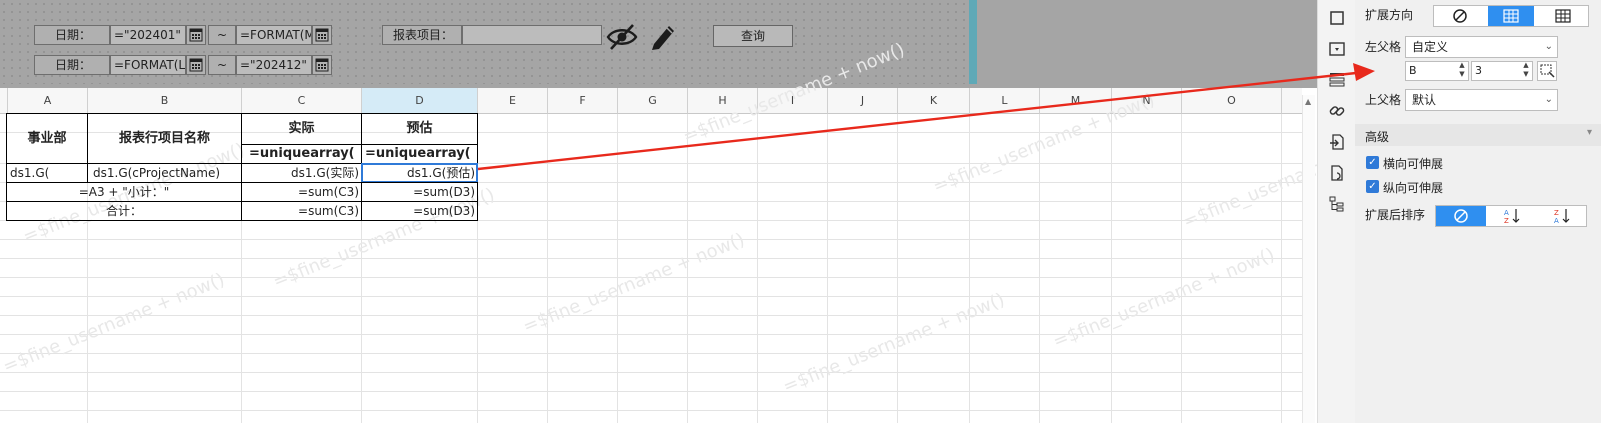  I want to click on annotation-arrow, so click(926, 117).